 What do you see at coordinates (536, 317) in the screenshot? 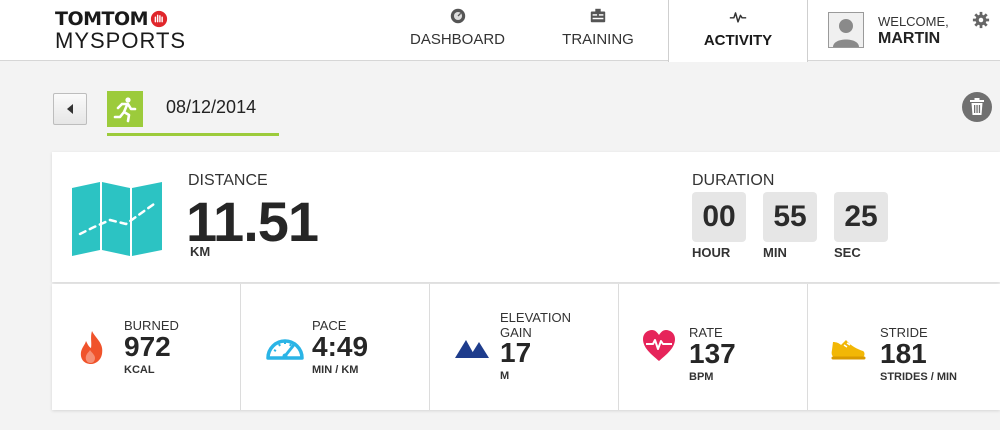
I see `stat-elevation-label-line1: ELEVATION` at bounding box center [536, 317].